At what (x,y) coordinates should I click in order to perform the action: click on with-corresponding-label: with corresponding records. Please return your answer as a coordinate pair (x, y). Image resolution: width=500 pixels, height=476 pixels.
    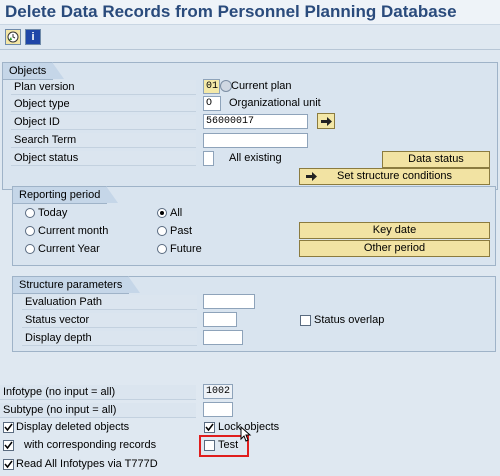
    Looking at the image, I should click on (90, 445).